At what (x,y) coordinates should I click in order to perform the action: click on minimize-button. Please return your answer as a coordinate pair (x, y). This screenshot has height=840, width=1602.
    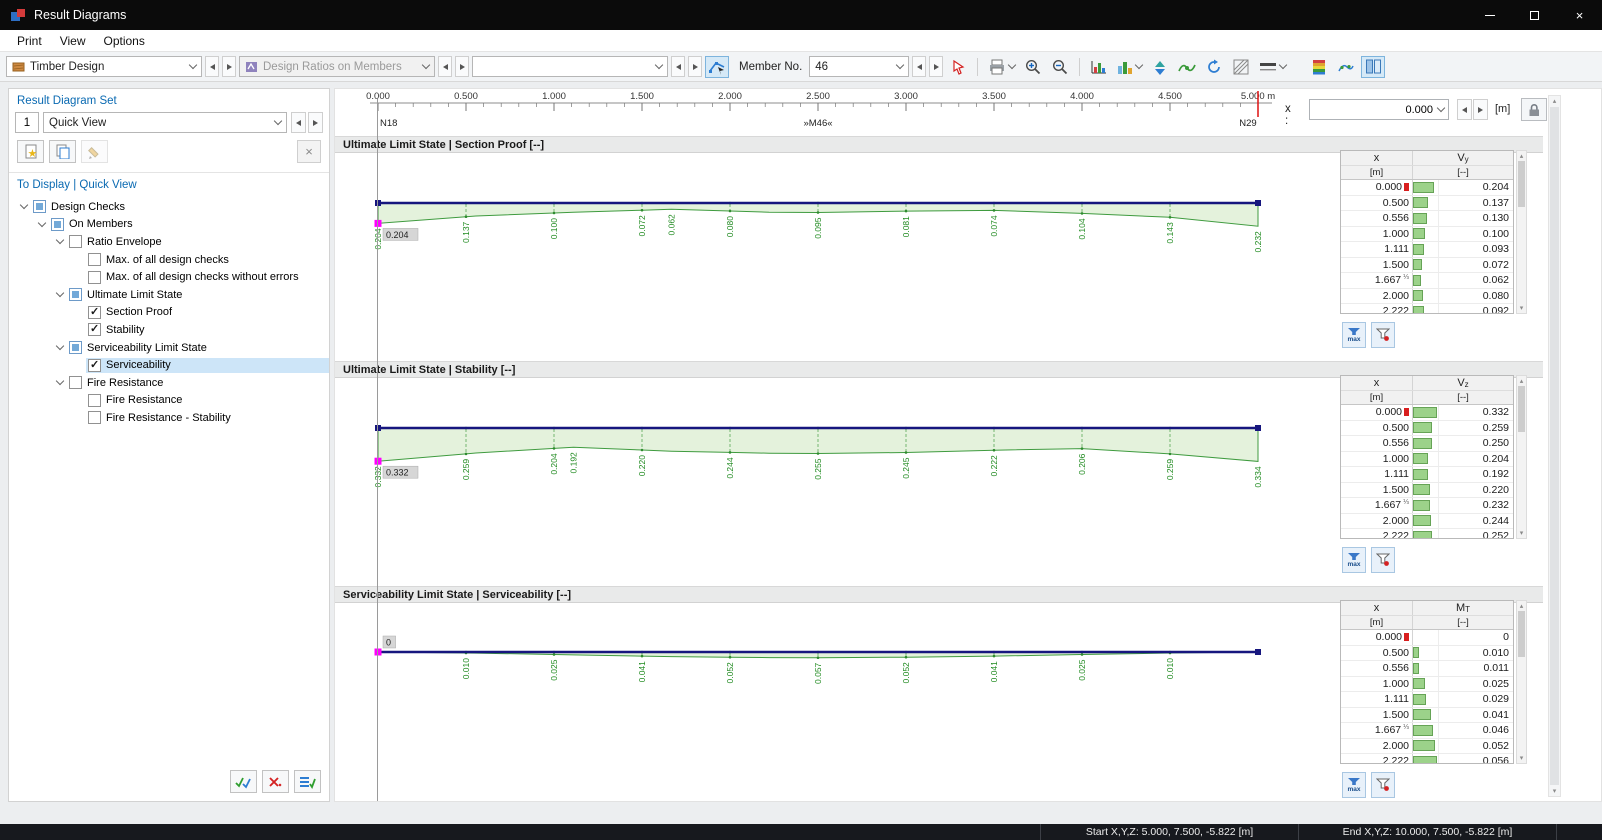
    Looking at the image, I should click on (1489, 15).